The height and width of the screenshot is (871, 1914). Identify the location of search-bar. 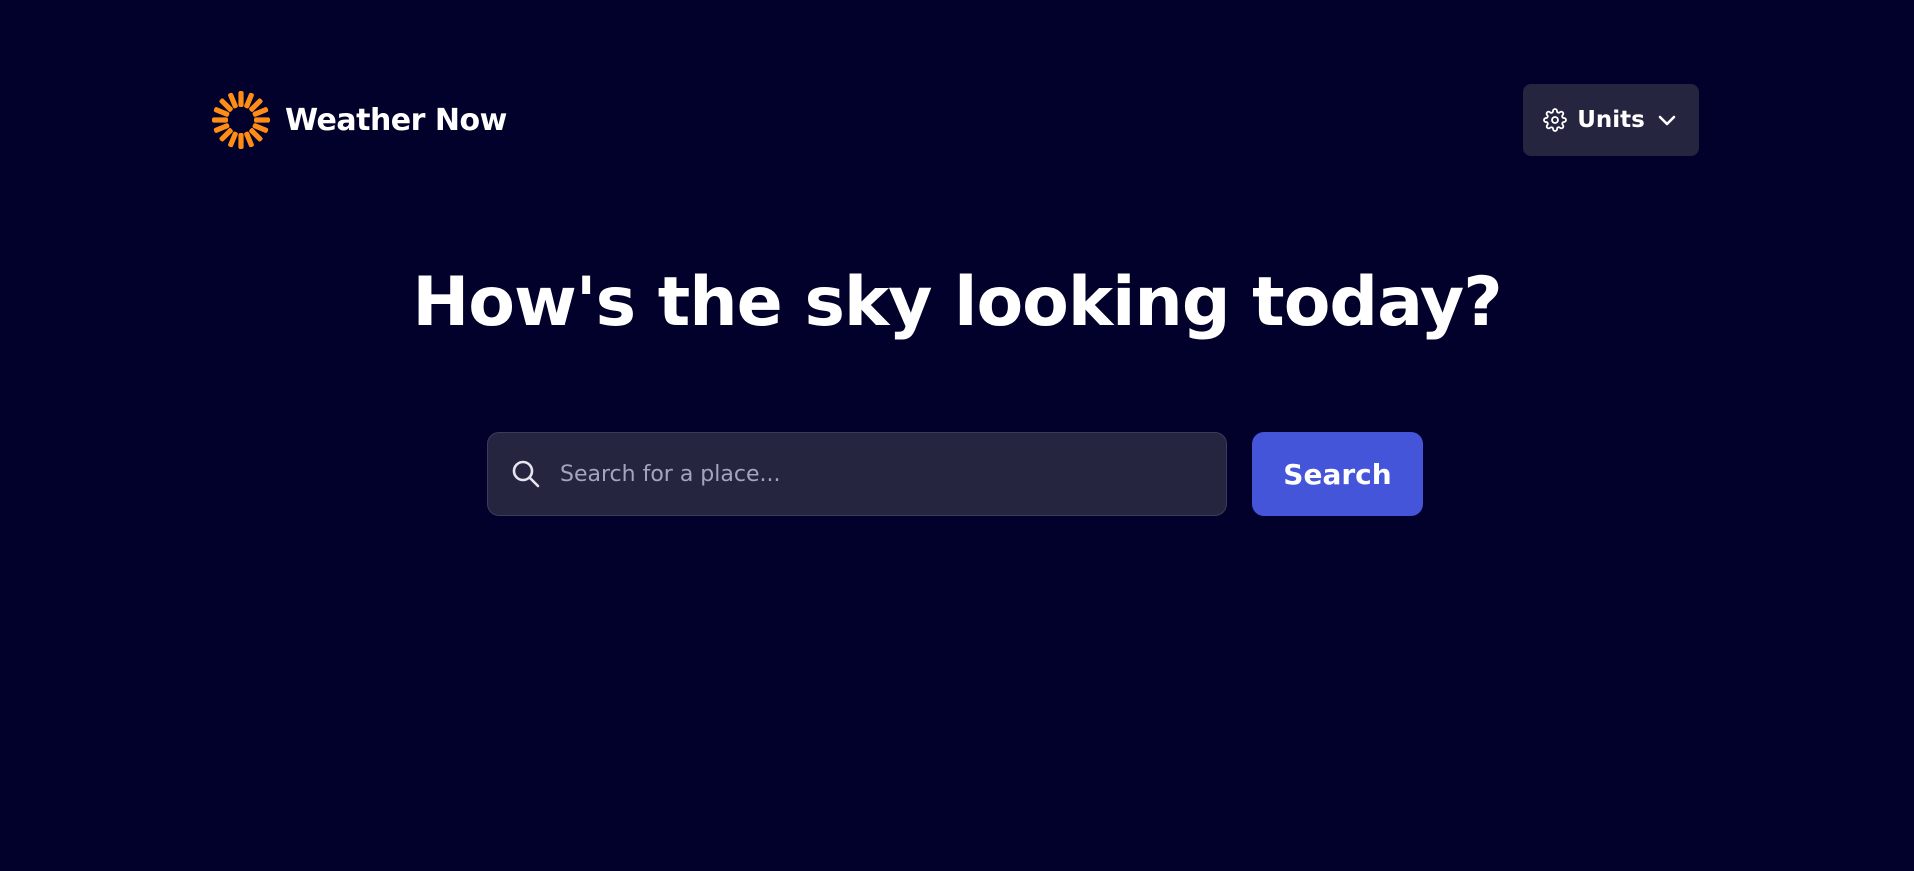
(857, 474).